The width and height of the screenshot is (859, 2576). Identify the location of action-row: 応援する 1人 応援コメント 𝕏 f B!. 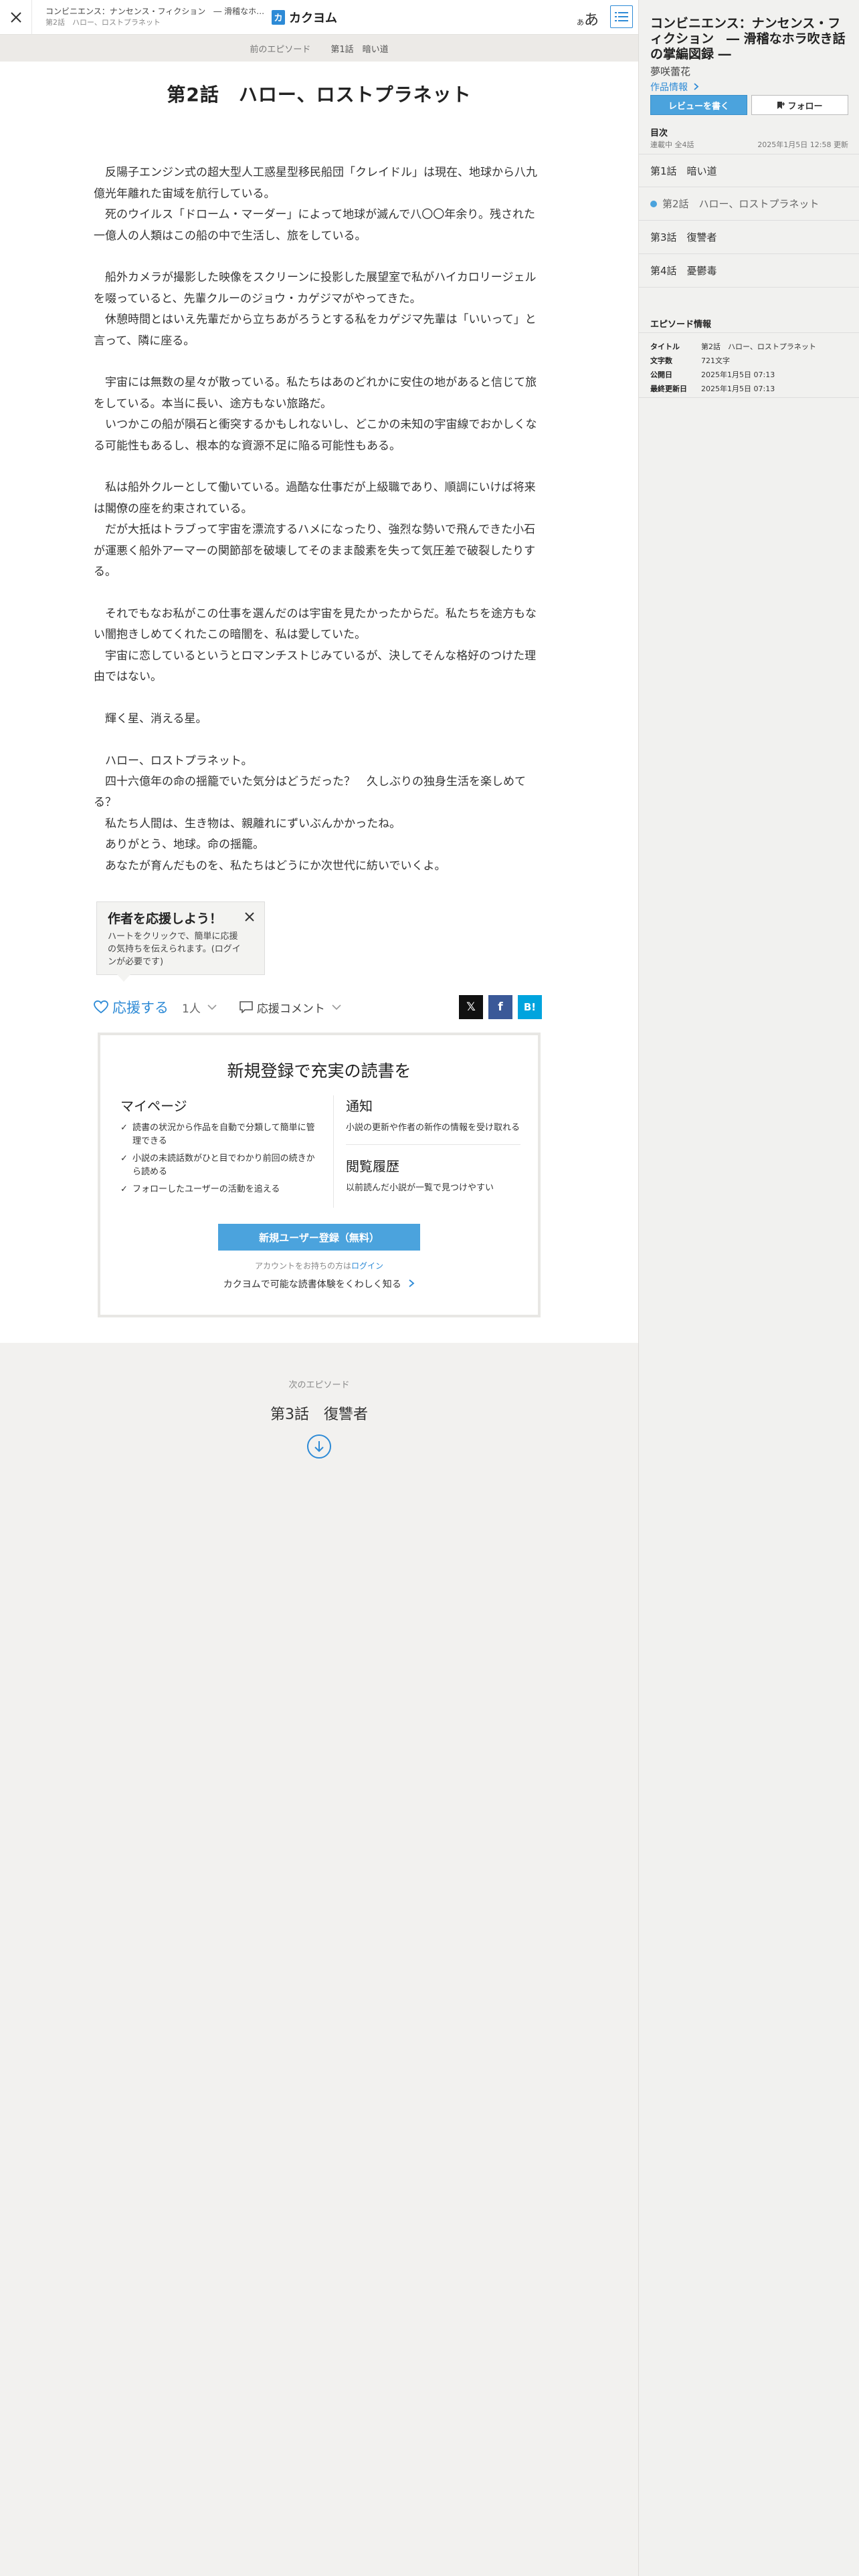
(318, 1007).